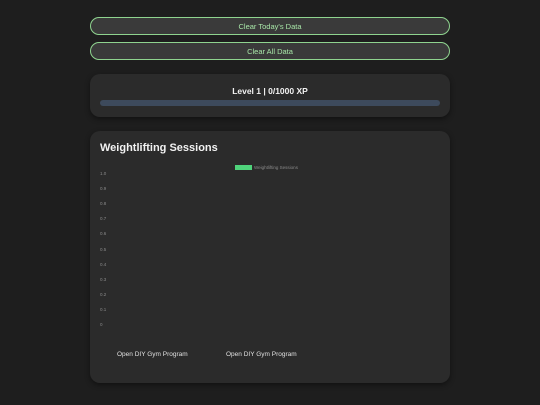 Image resolution: width=540 pixels, height=405 pixels. What do you see at coordinates (103, 249) in the screenshot?
I see `y-tick-label: 0.5` at bounding box center [103, 249].